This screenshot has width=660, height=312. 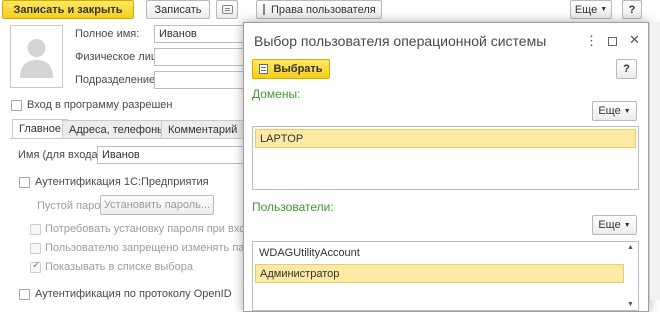 I want to click on help-button: ?, so click(x=632, y=9).